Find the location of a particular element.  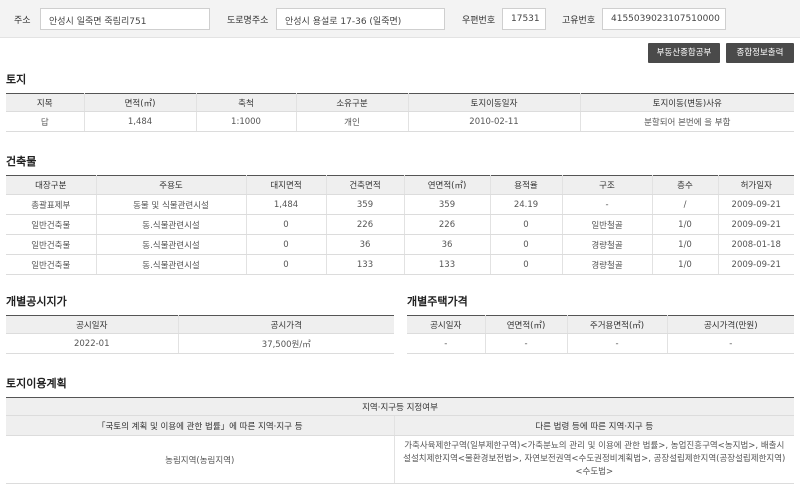

land-col-move-reason: 토지이동(변동)사유 is located at coordinates (687, 102).